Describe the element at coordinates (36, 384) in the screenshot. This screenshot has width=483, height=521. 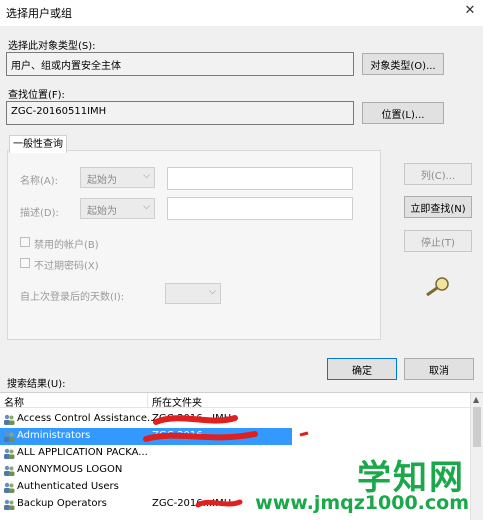
I see `search-results-label: 搜索结果(U):` at that location.